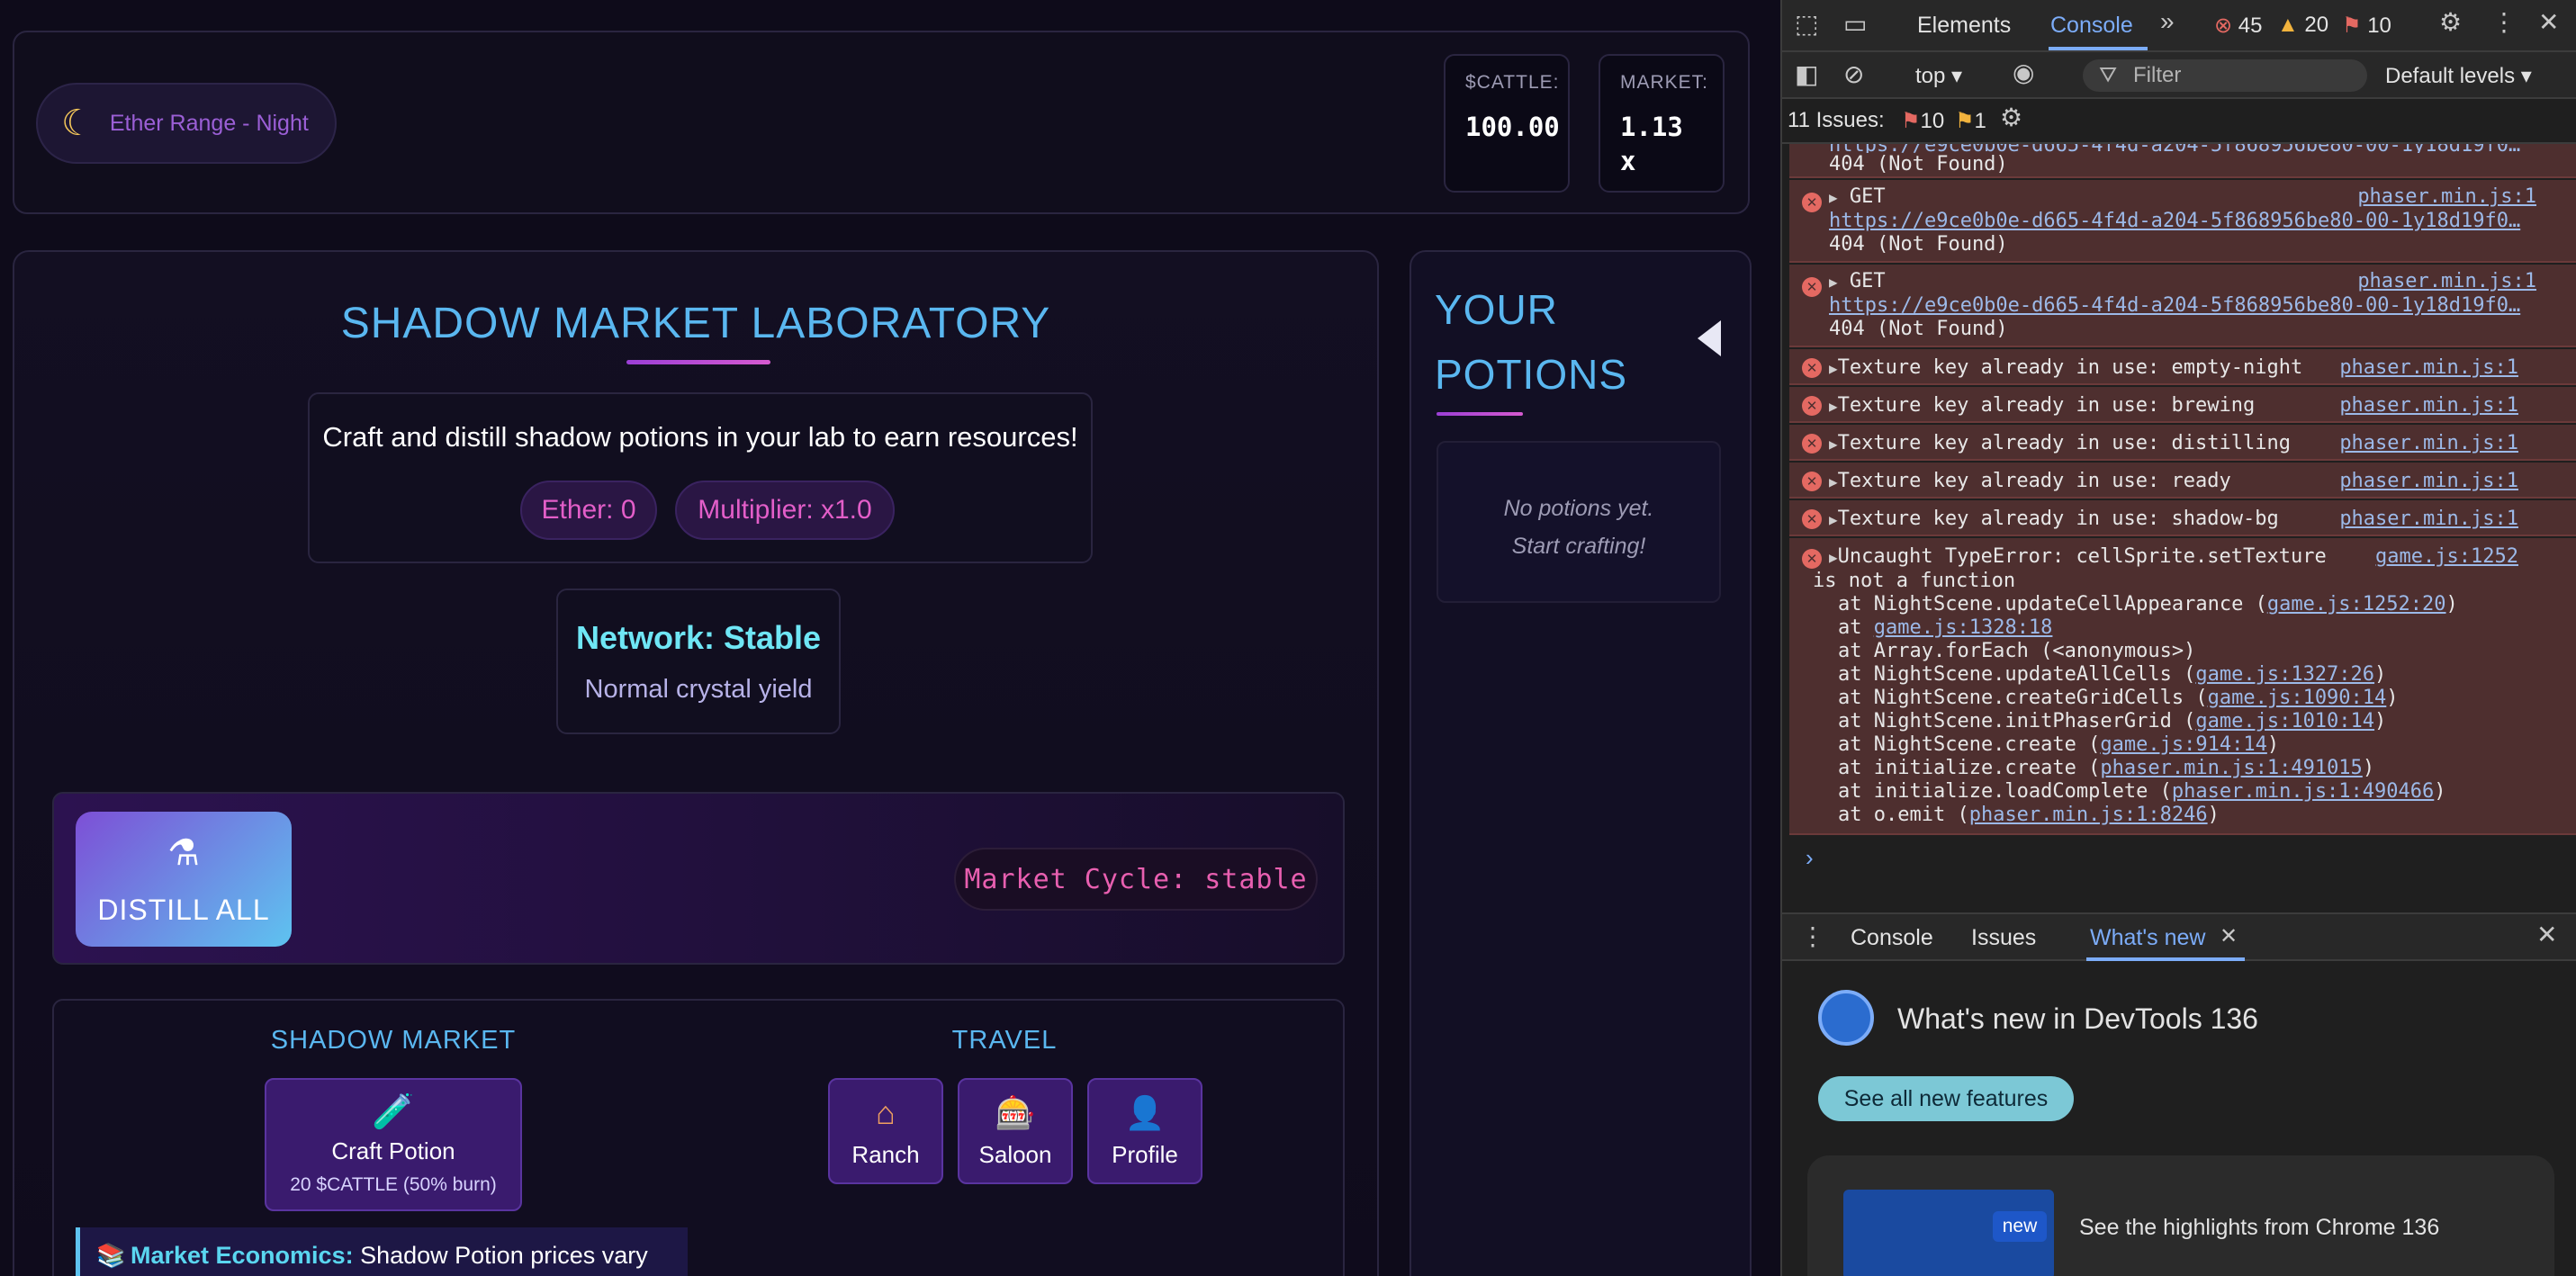 The image size is (2576, 1276). What do you see at coordinates (885, 1154) in the screenshot?
I see `travel-ranch-label: Ranch` at bounding box center [885, 1154].